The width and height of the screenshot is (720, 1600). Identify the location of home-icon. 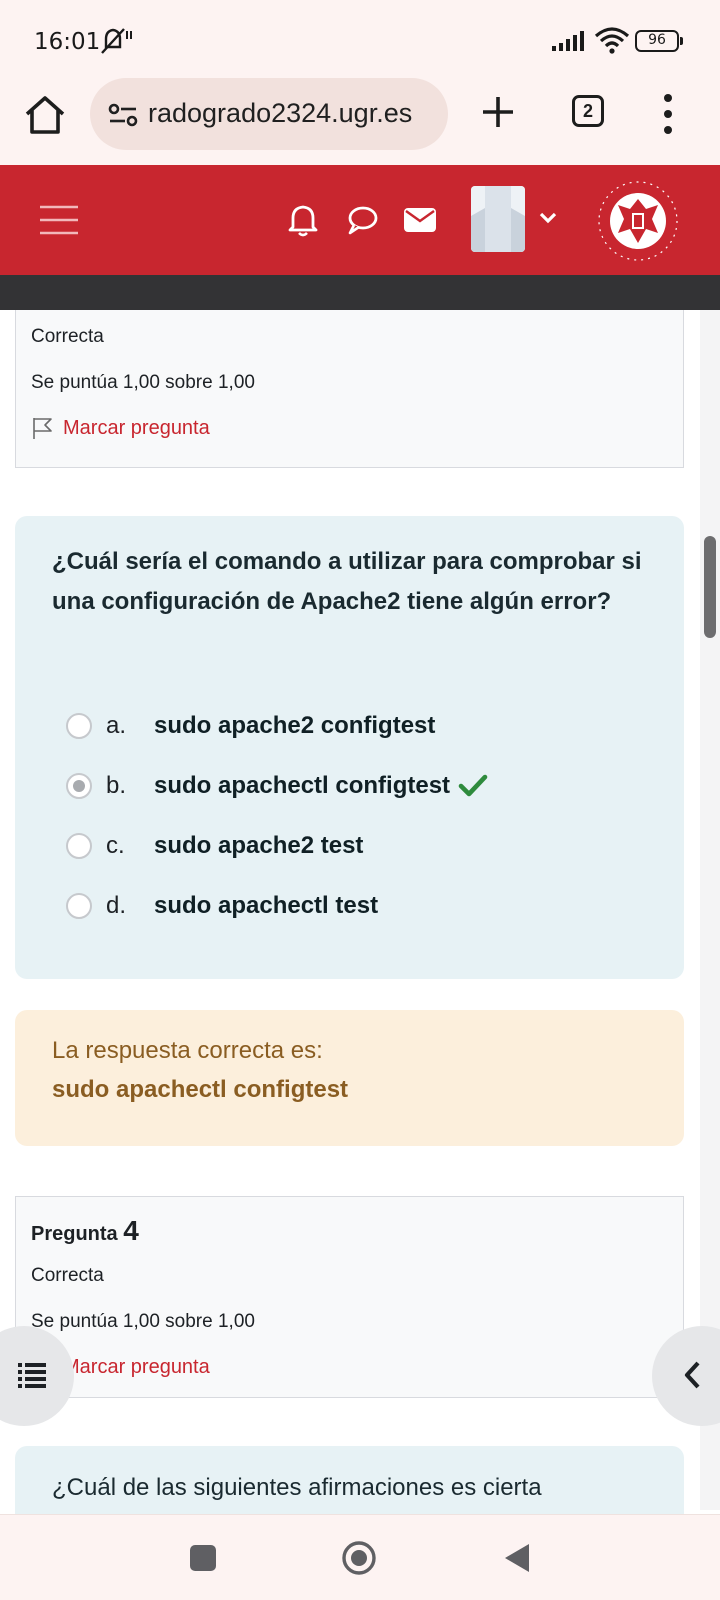
(45, 115).